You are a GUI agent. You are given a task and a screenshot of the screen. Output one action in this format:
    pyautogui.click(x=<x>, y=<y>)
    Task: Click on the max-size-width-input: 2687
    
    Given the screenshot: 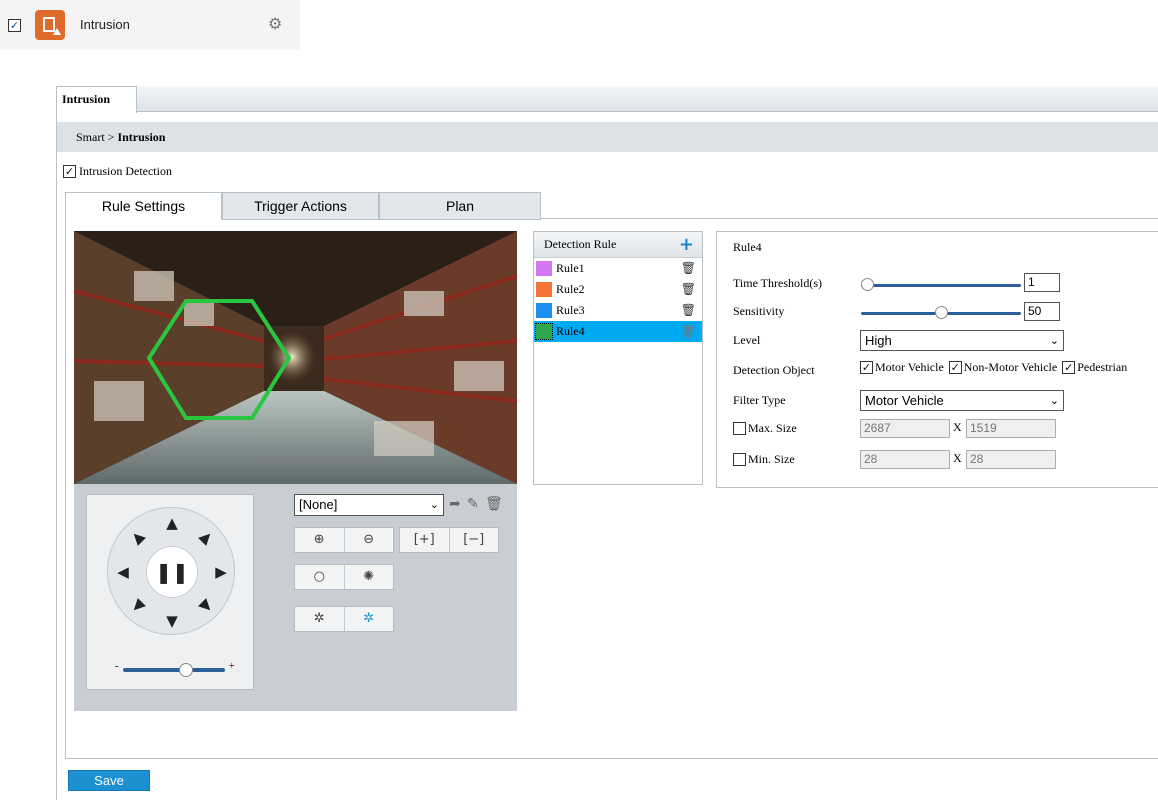 What is the action you would take?
    pyautogui.click(x=905, y=428)
    